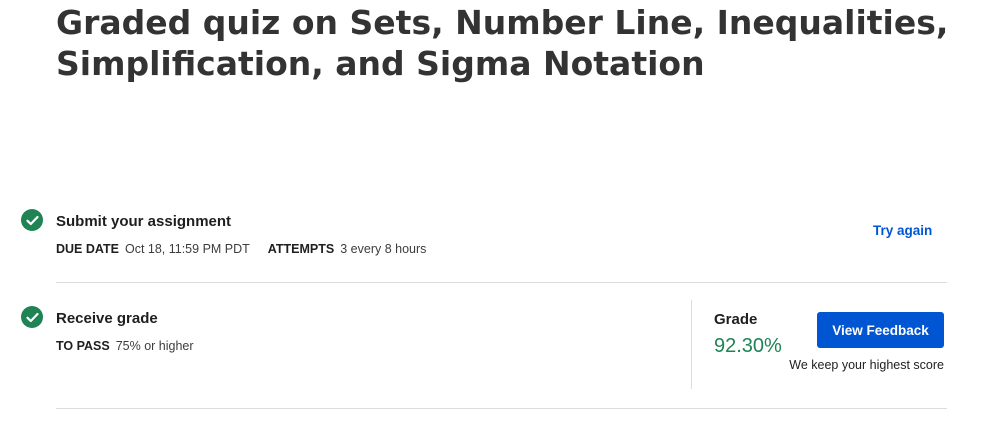 The width and height of the screenshot is (1008, 427). What do you see at coordinates (866, 365) in the screenshot?
I see `highest-score-note: We keep your highest score` at bounding box center [866, 365].